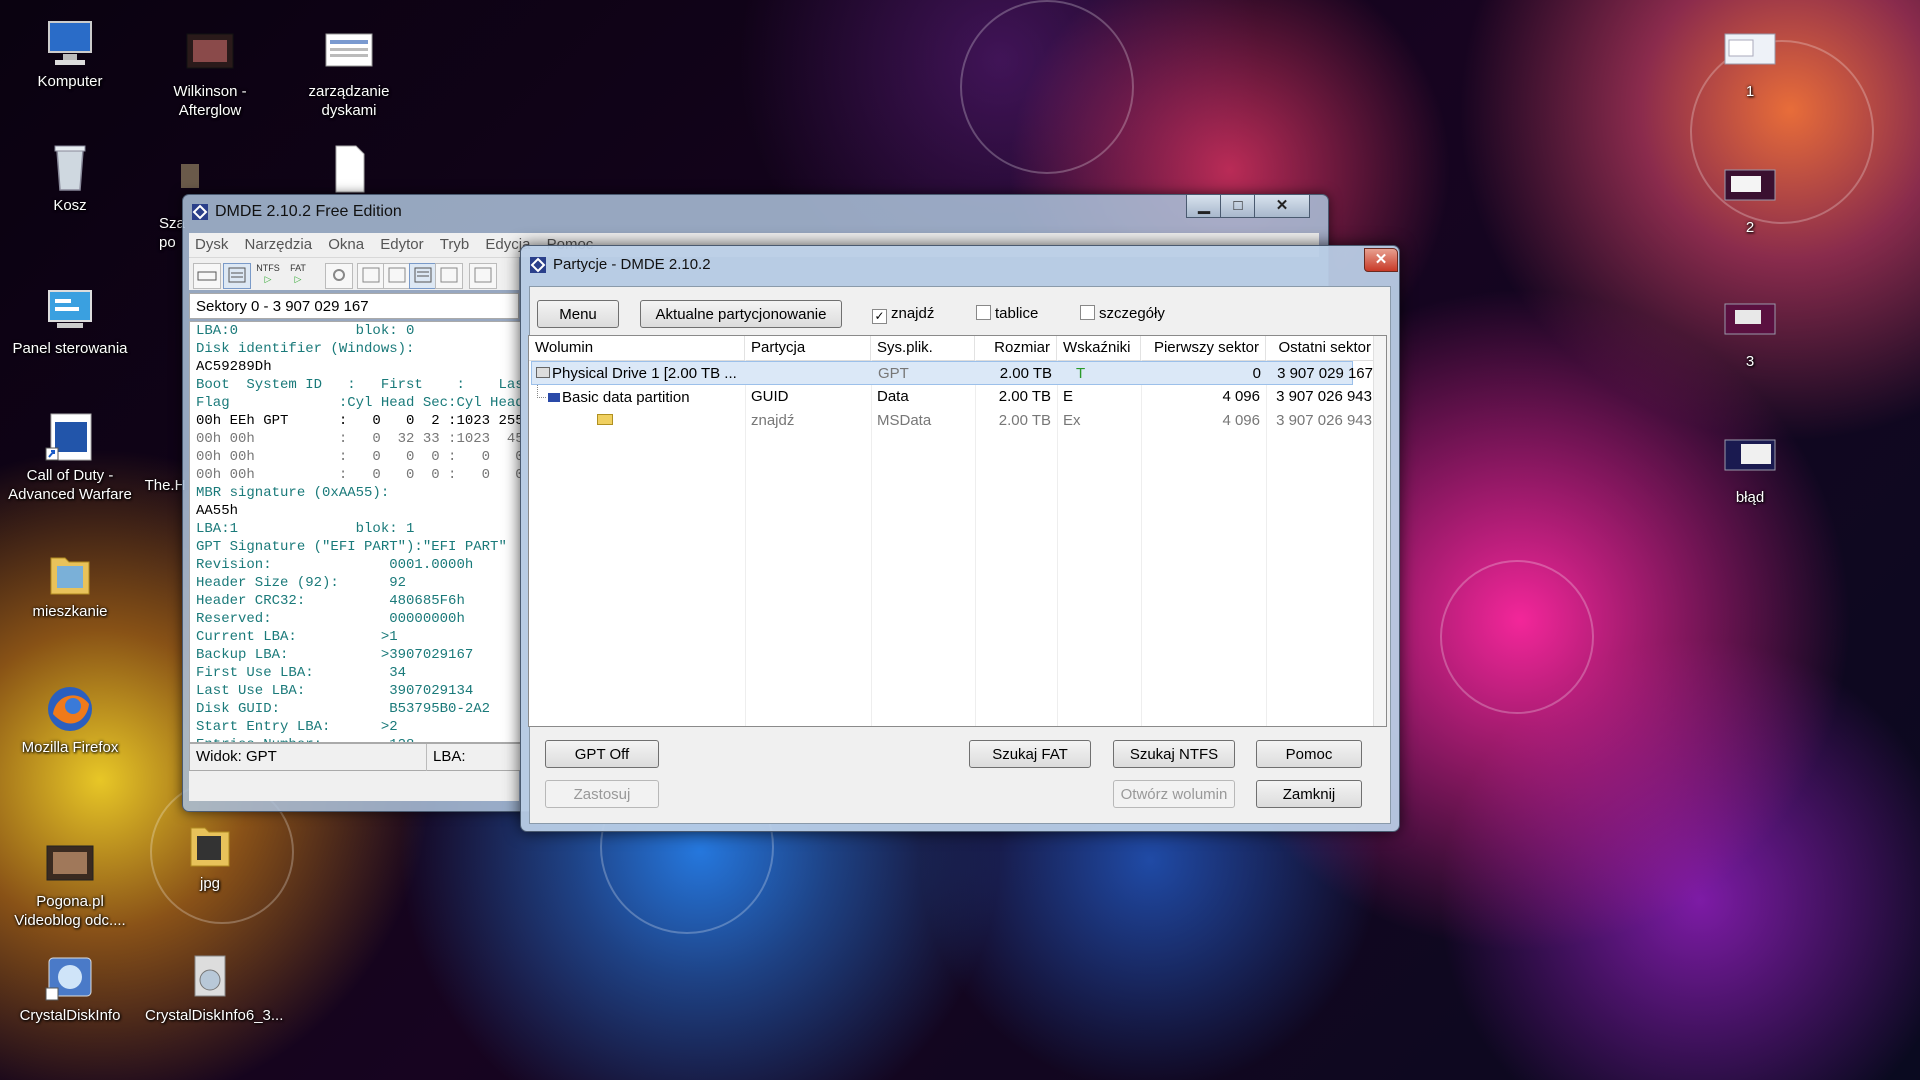 The image size is (1920, 1080). I want to click on dialog-close-button: ✕, so click(1381, 260).